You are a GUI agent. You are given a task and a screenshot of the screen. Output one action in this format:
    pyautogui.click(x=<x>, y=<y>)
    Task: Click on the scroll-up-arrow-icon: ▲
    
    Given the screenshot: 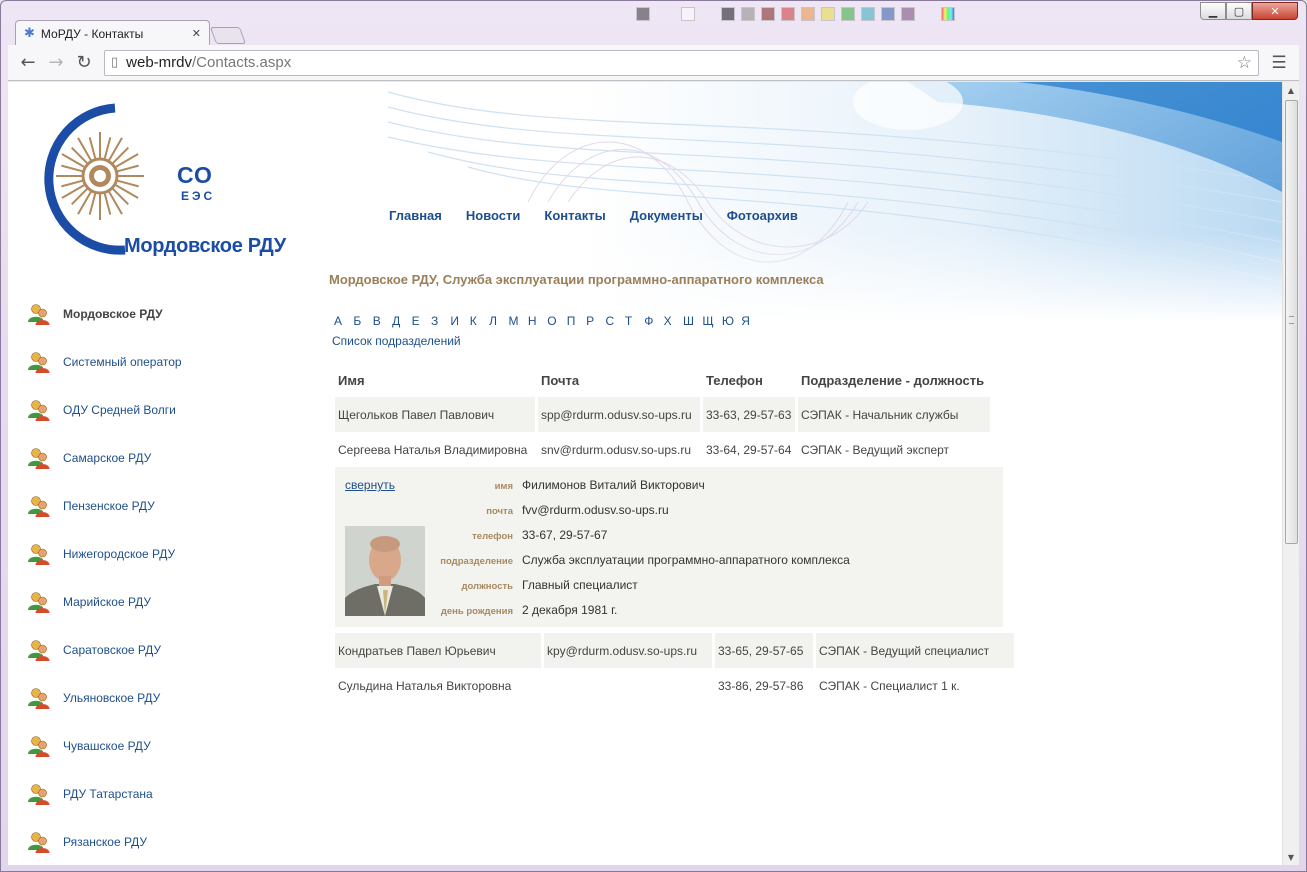 What is the action you would take?
    pyautogui.click(x=1291, y=90)
    